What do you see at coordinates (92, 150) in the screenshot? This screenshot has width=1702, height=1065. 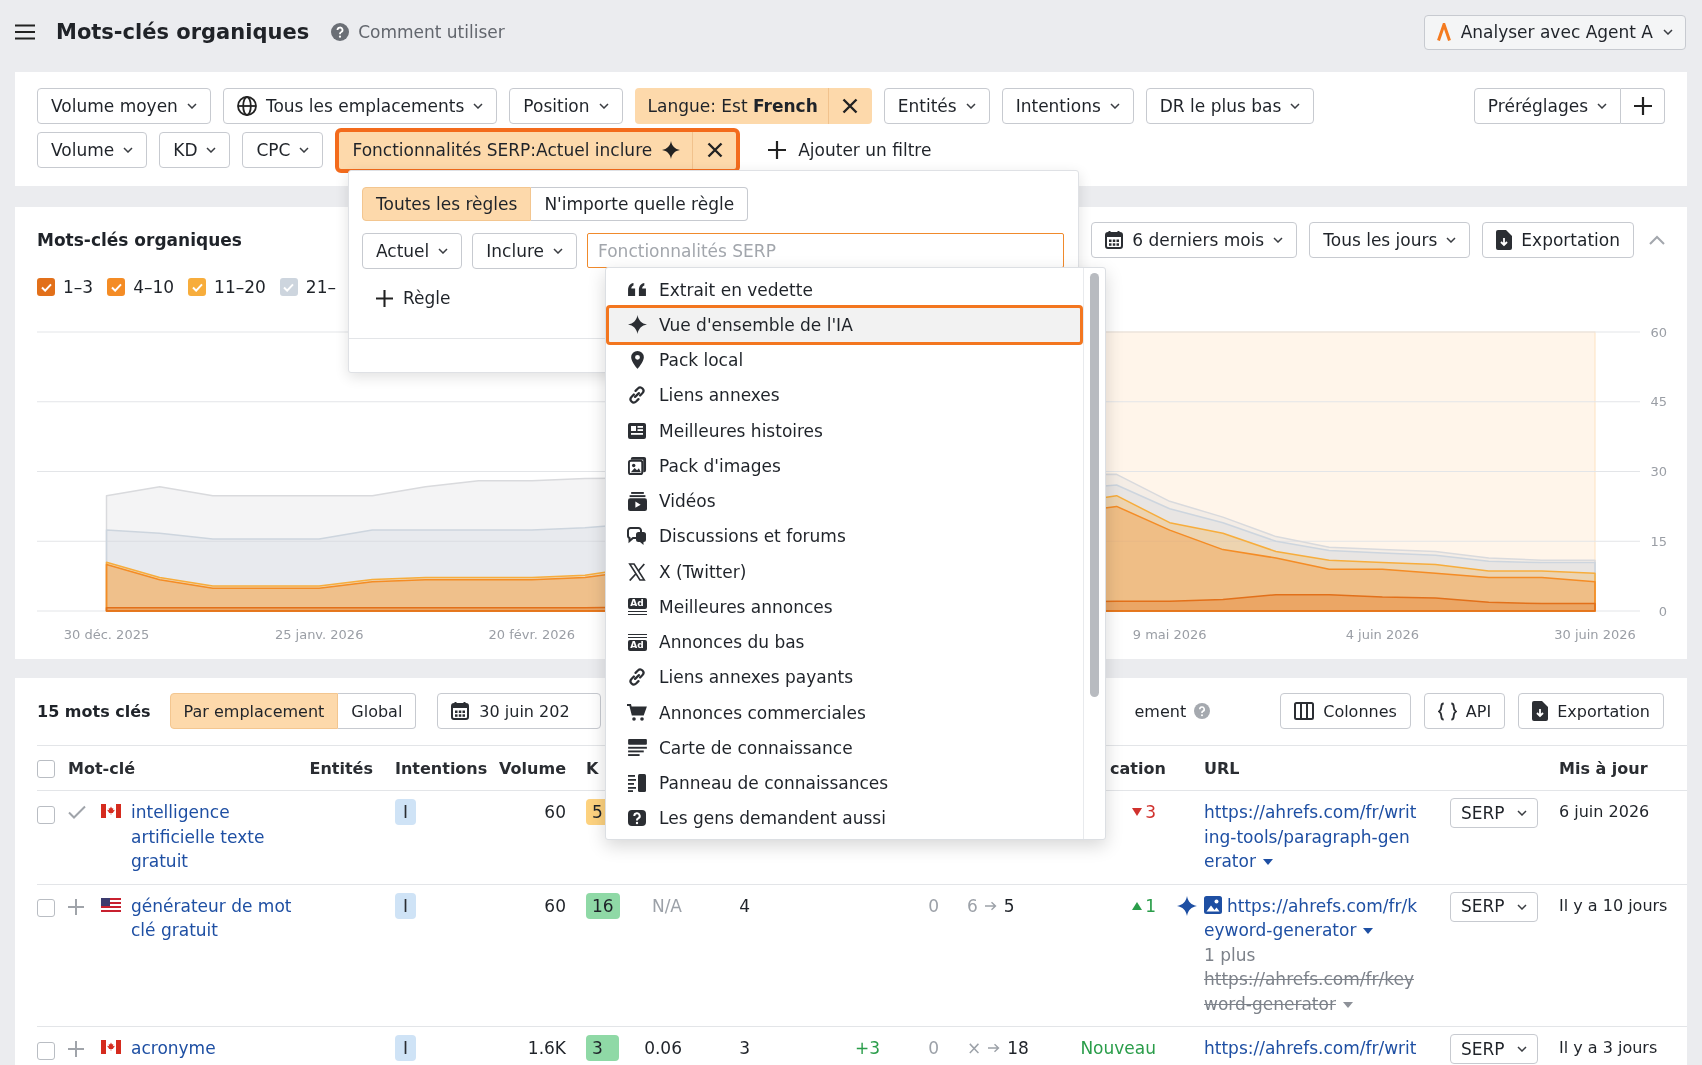 I see `filter-dropdown: Volume` at bounding box center [92, 150].